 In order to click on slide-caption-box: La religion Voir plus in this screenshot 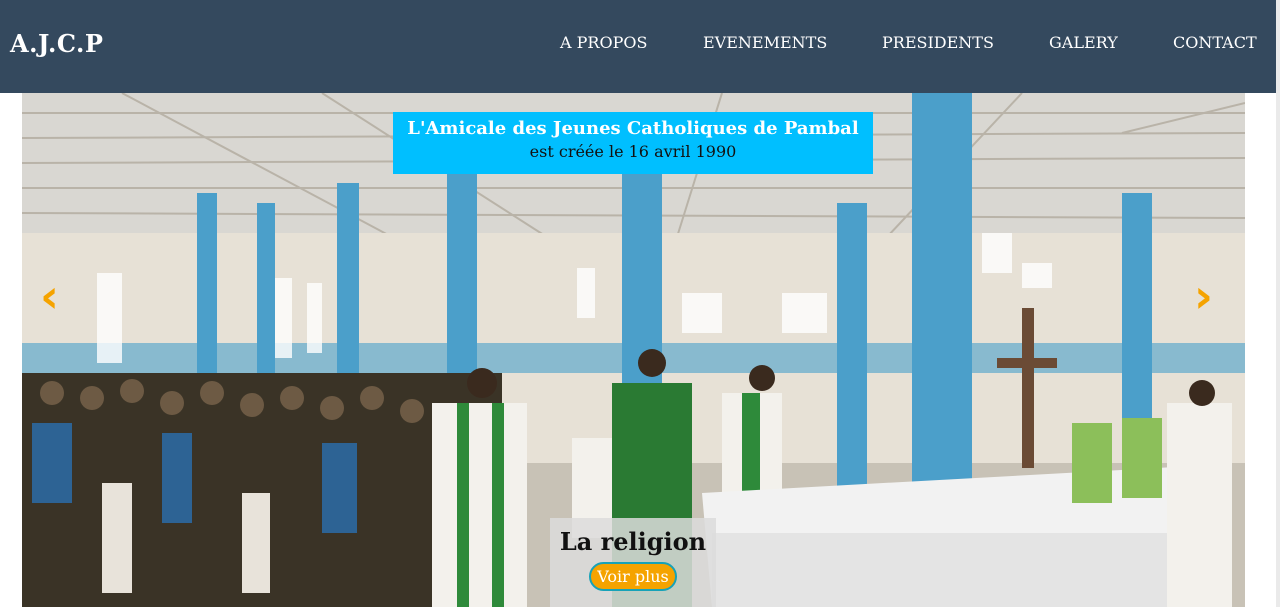, I will do `click(633, 562)`.